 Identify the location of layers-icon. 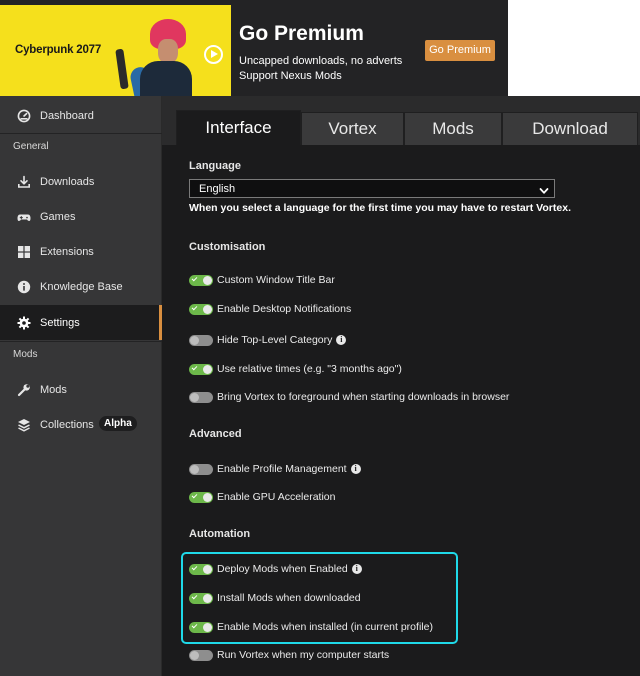
(24, 425).